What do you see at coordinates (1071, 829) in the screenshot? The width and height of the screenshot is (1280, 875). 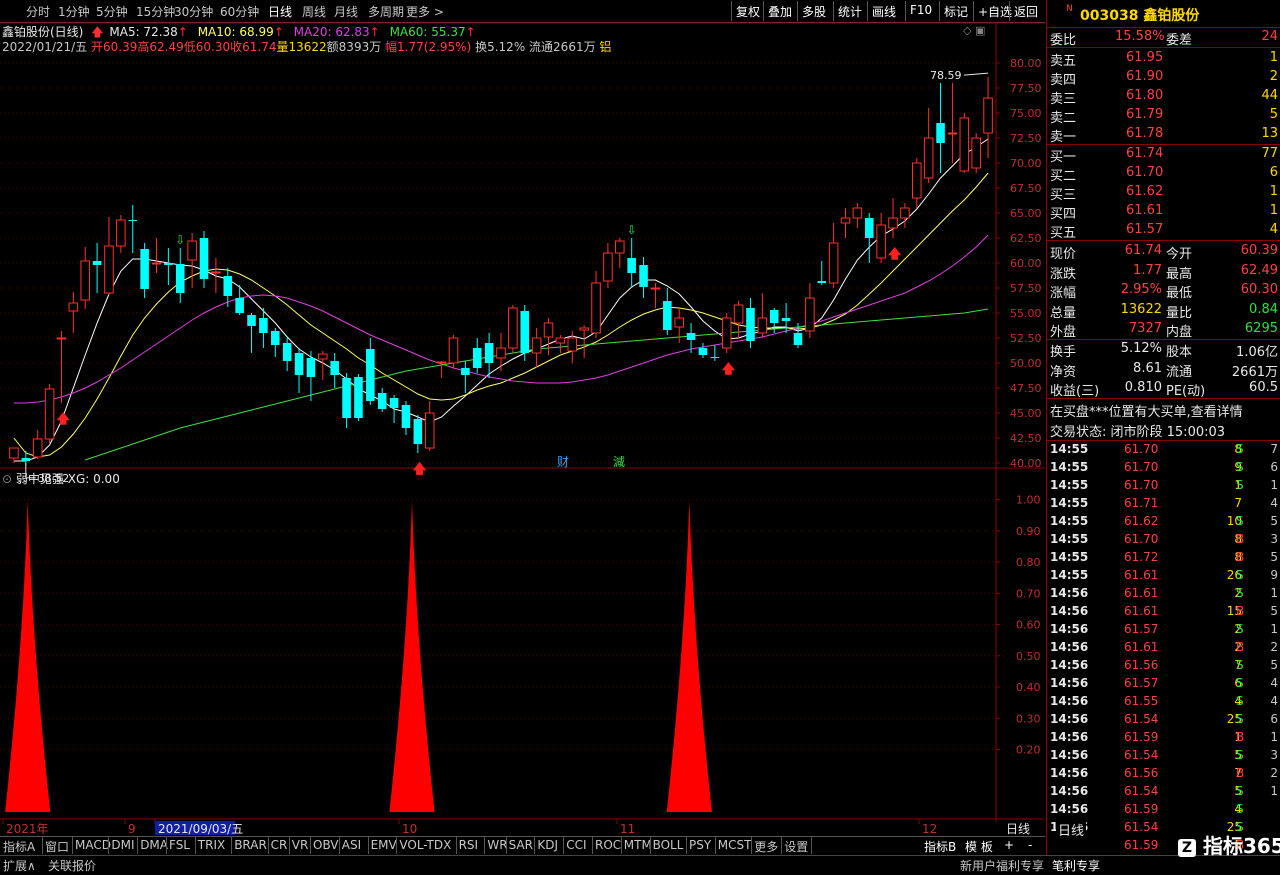 I see `tick-period-label: 日线` at bounding box center [1071, 829].